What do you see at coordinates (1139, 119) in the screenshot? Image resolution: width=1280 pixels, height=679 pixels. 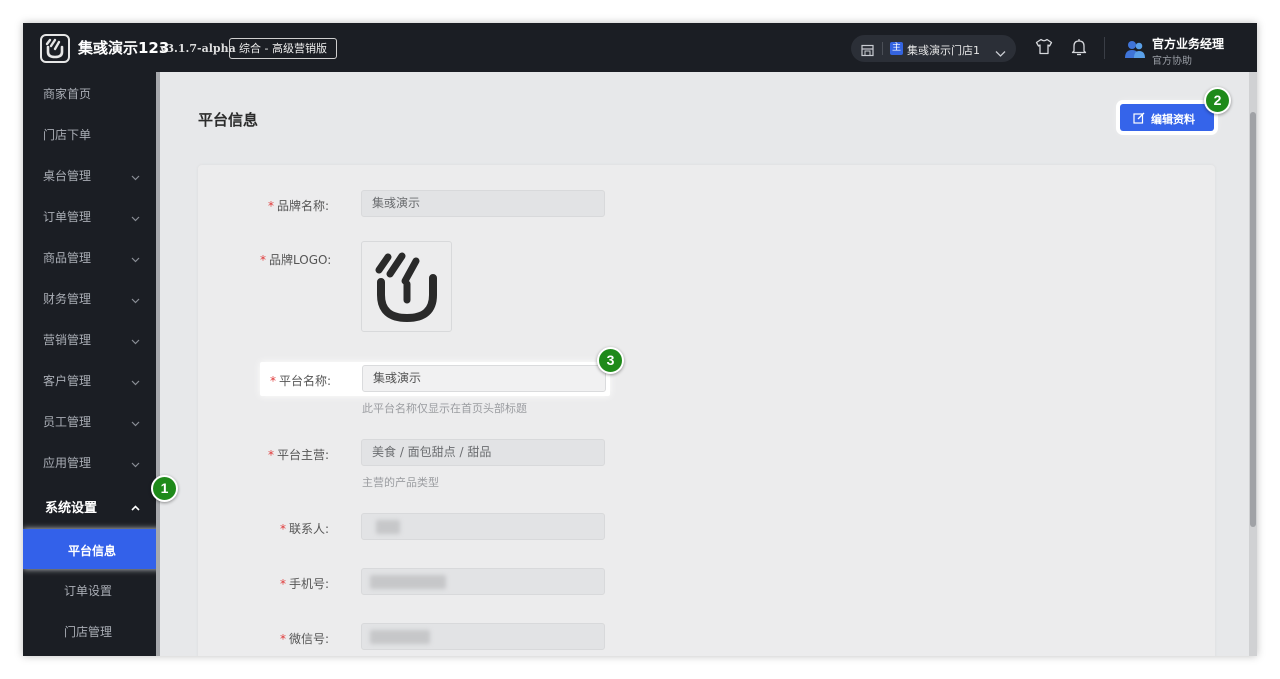 I see `edit-icon` at bounding box center [1139, 119].